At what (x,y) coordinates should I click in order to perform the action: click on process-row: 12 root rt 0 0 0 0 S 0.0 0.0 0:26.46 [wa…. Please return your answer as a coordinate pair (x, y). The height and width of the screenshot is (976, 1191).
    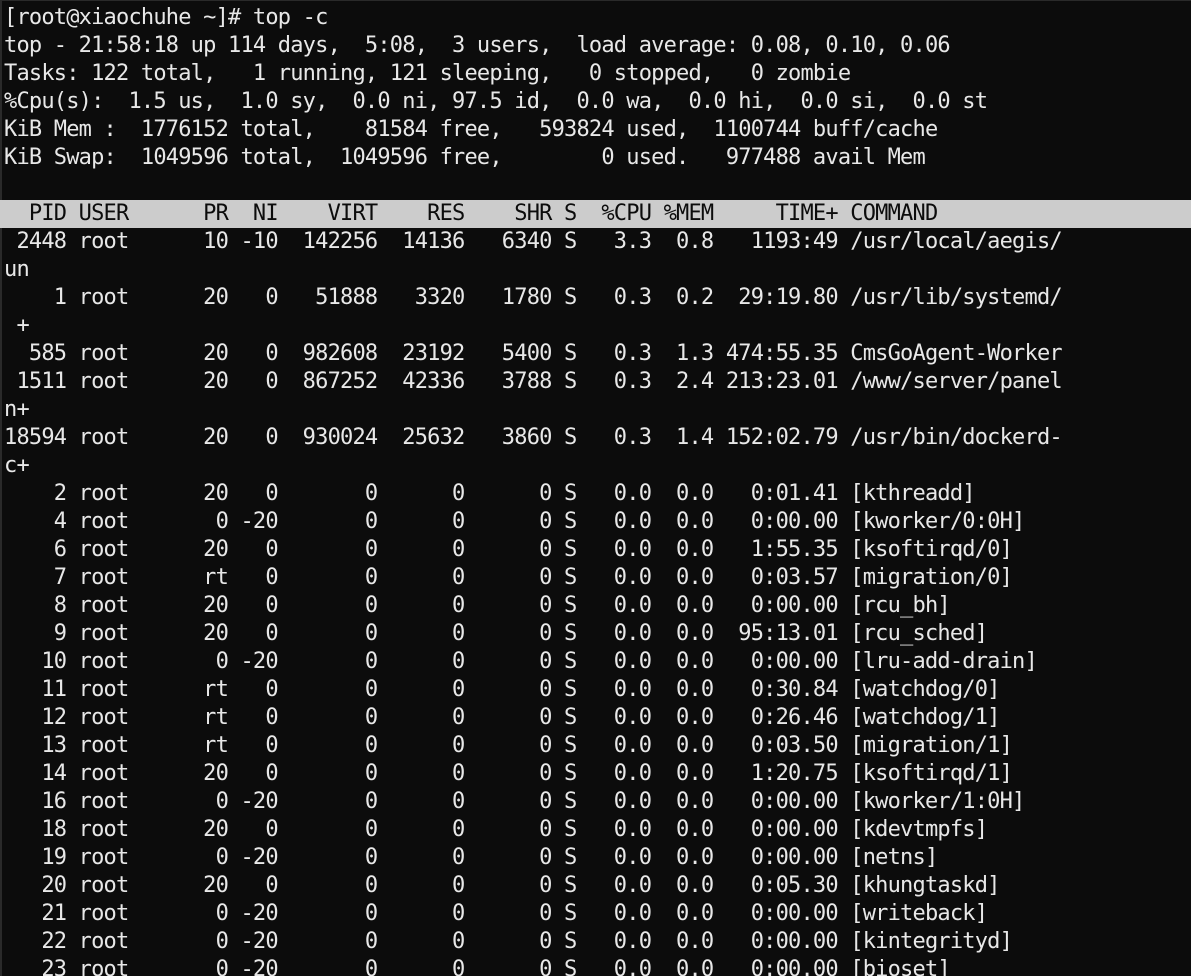
    Looking at the image, I should click on (502, 717).